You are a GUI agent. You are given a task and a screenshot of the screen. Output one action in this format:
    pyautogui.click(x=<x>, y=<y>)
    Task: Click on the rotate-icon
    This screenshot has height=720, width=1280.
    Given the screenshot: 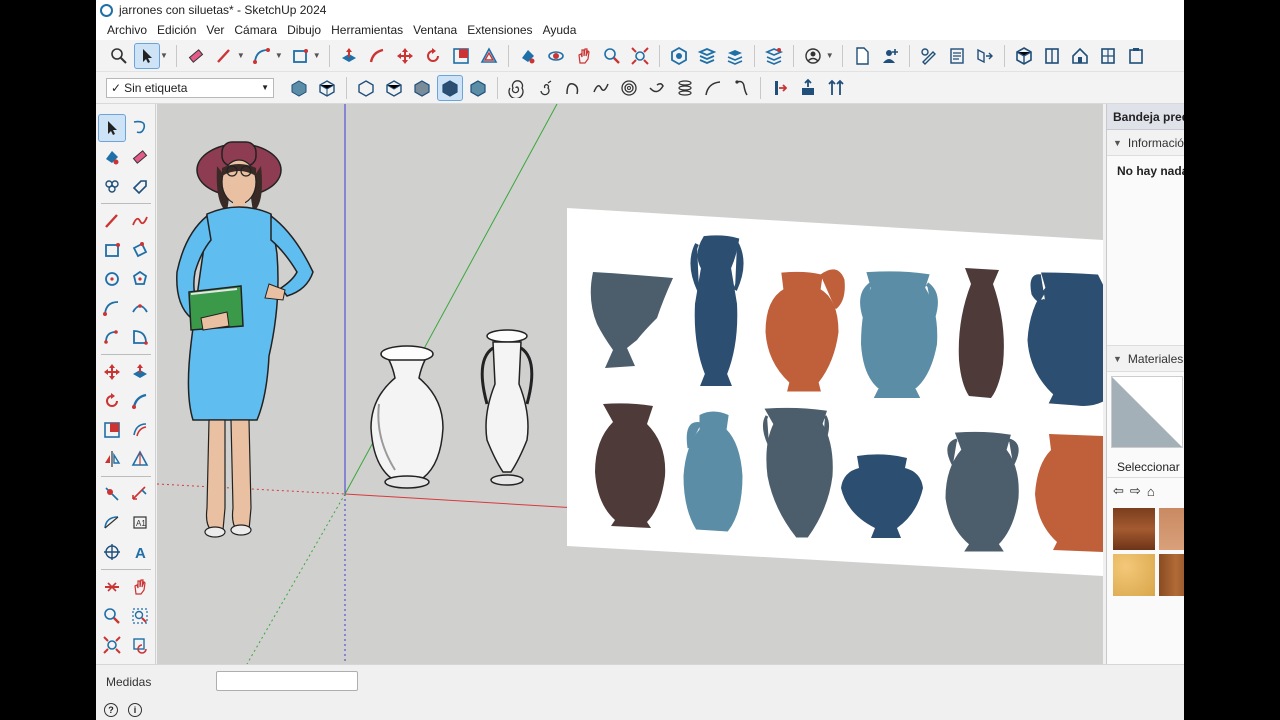 What is the action you would take?
    pyautogui.click(x=433, y=56)
    